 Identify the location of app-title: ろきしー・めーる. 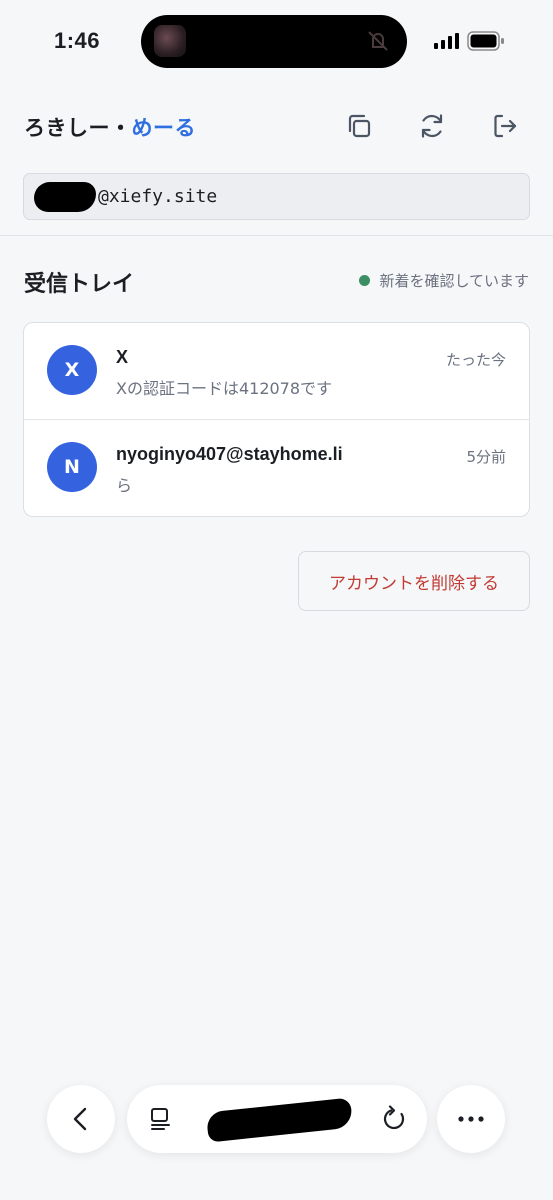
(110, 127).